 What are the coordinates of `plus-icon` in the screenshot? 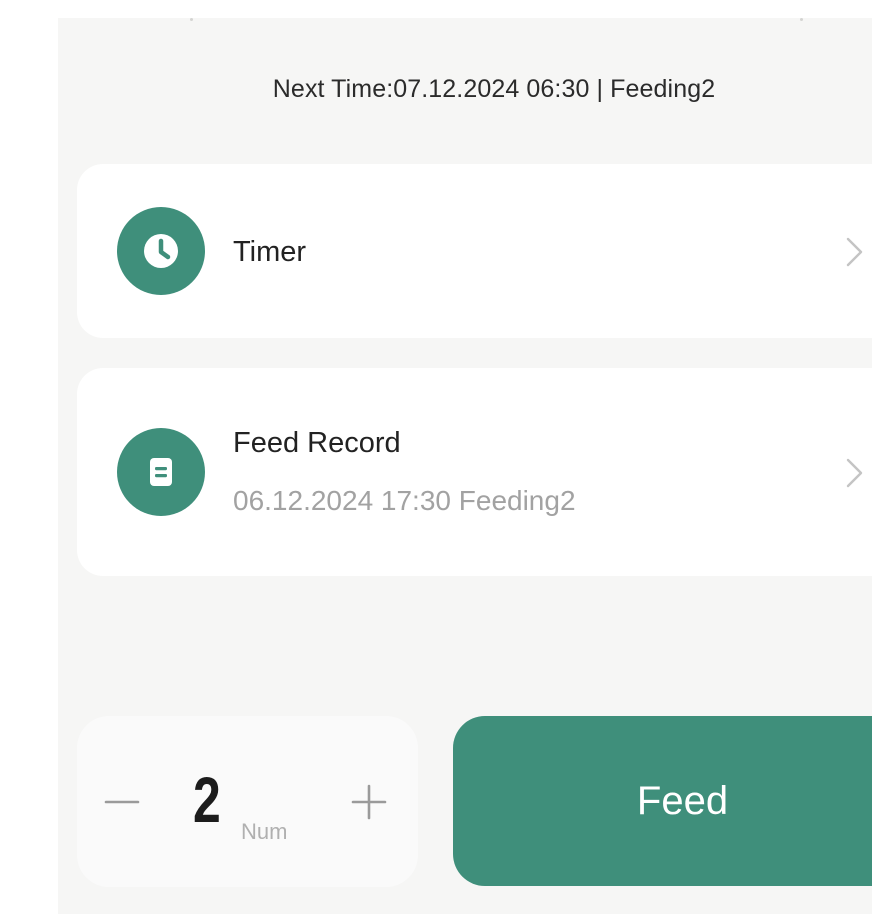 It's located at (369, 802).